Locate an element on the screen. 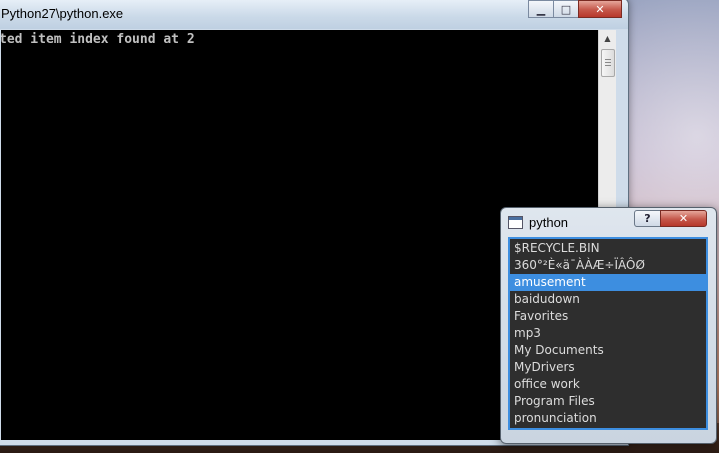  console-output-text: ted item index found at 2 is located at coordinates (98, 39).